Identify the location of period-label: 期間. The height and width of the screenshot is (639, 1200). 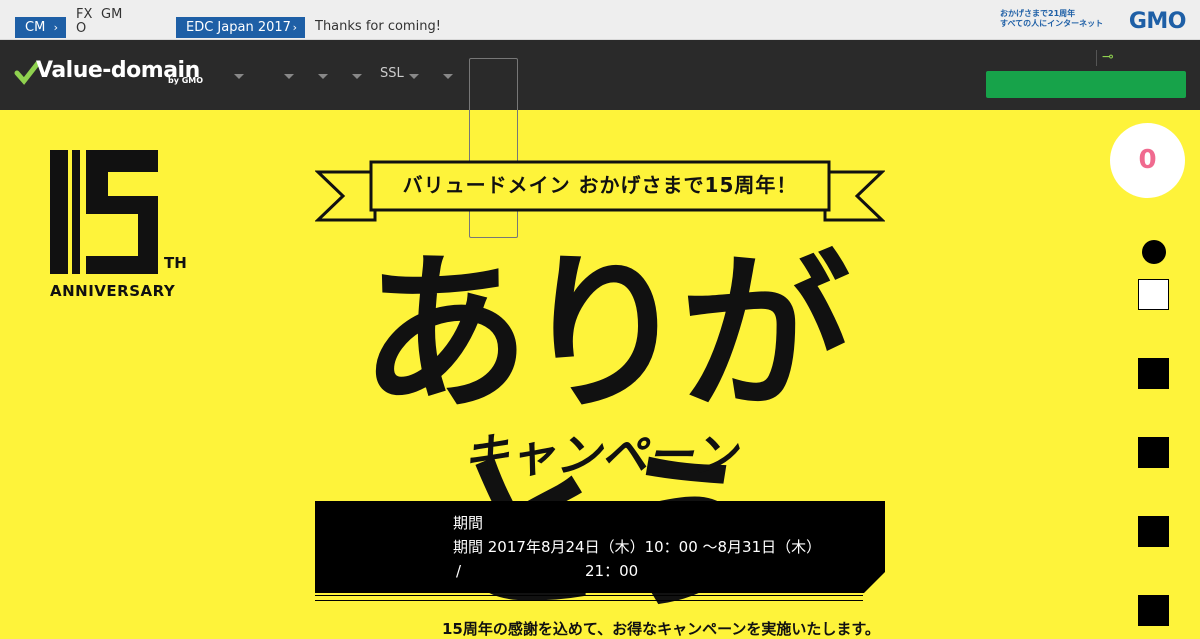
(468, 523).